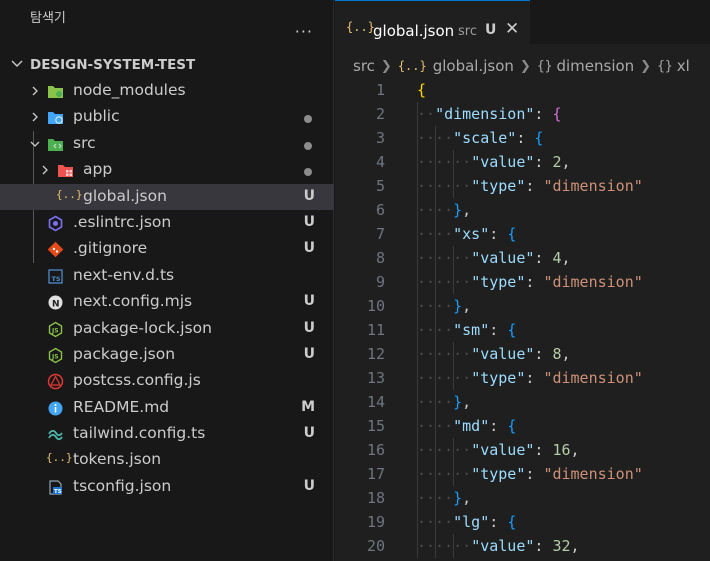 This screenshot has height=561, width=710. I want to click on git-status-badge: M, so click(308, 406).